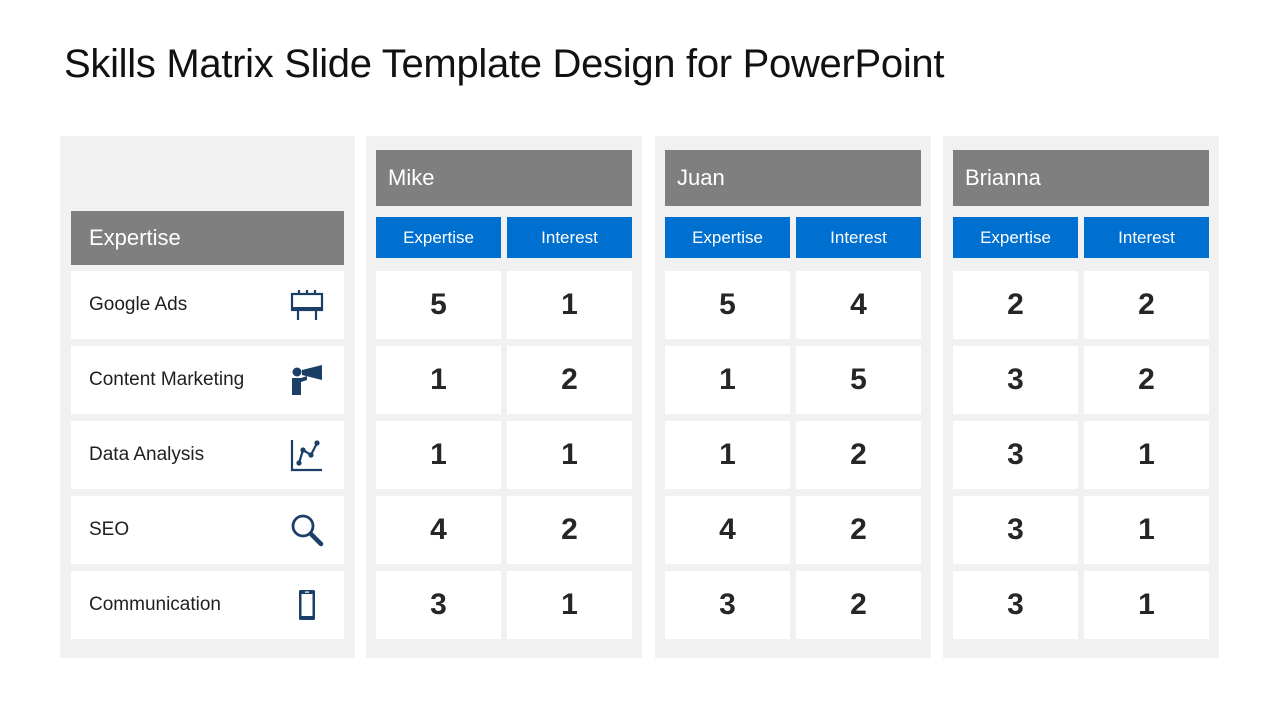  What do you see at coordinates (307, 530) in the screenshot?
I see `magnifier-icon` at bounding box center [307, 530].